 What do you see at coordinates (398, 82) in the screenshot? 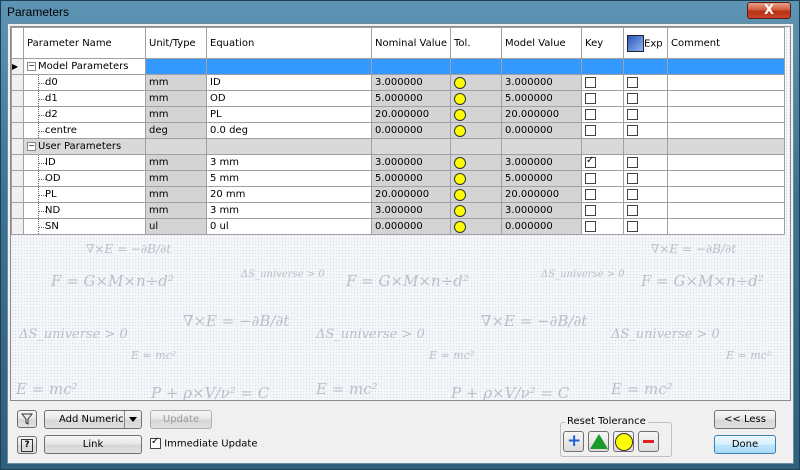
I see `parameter-row: d0 mm ID 3.000000 3.000000` at bounding box center [398, 82].